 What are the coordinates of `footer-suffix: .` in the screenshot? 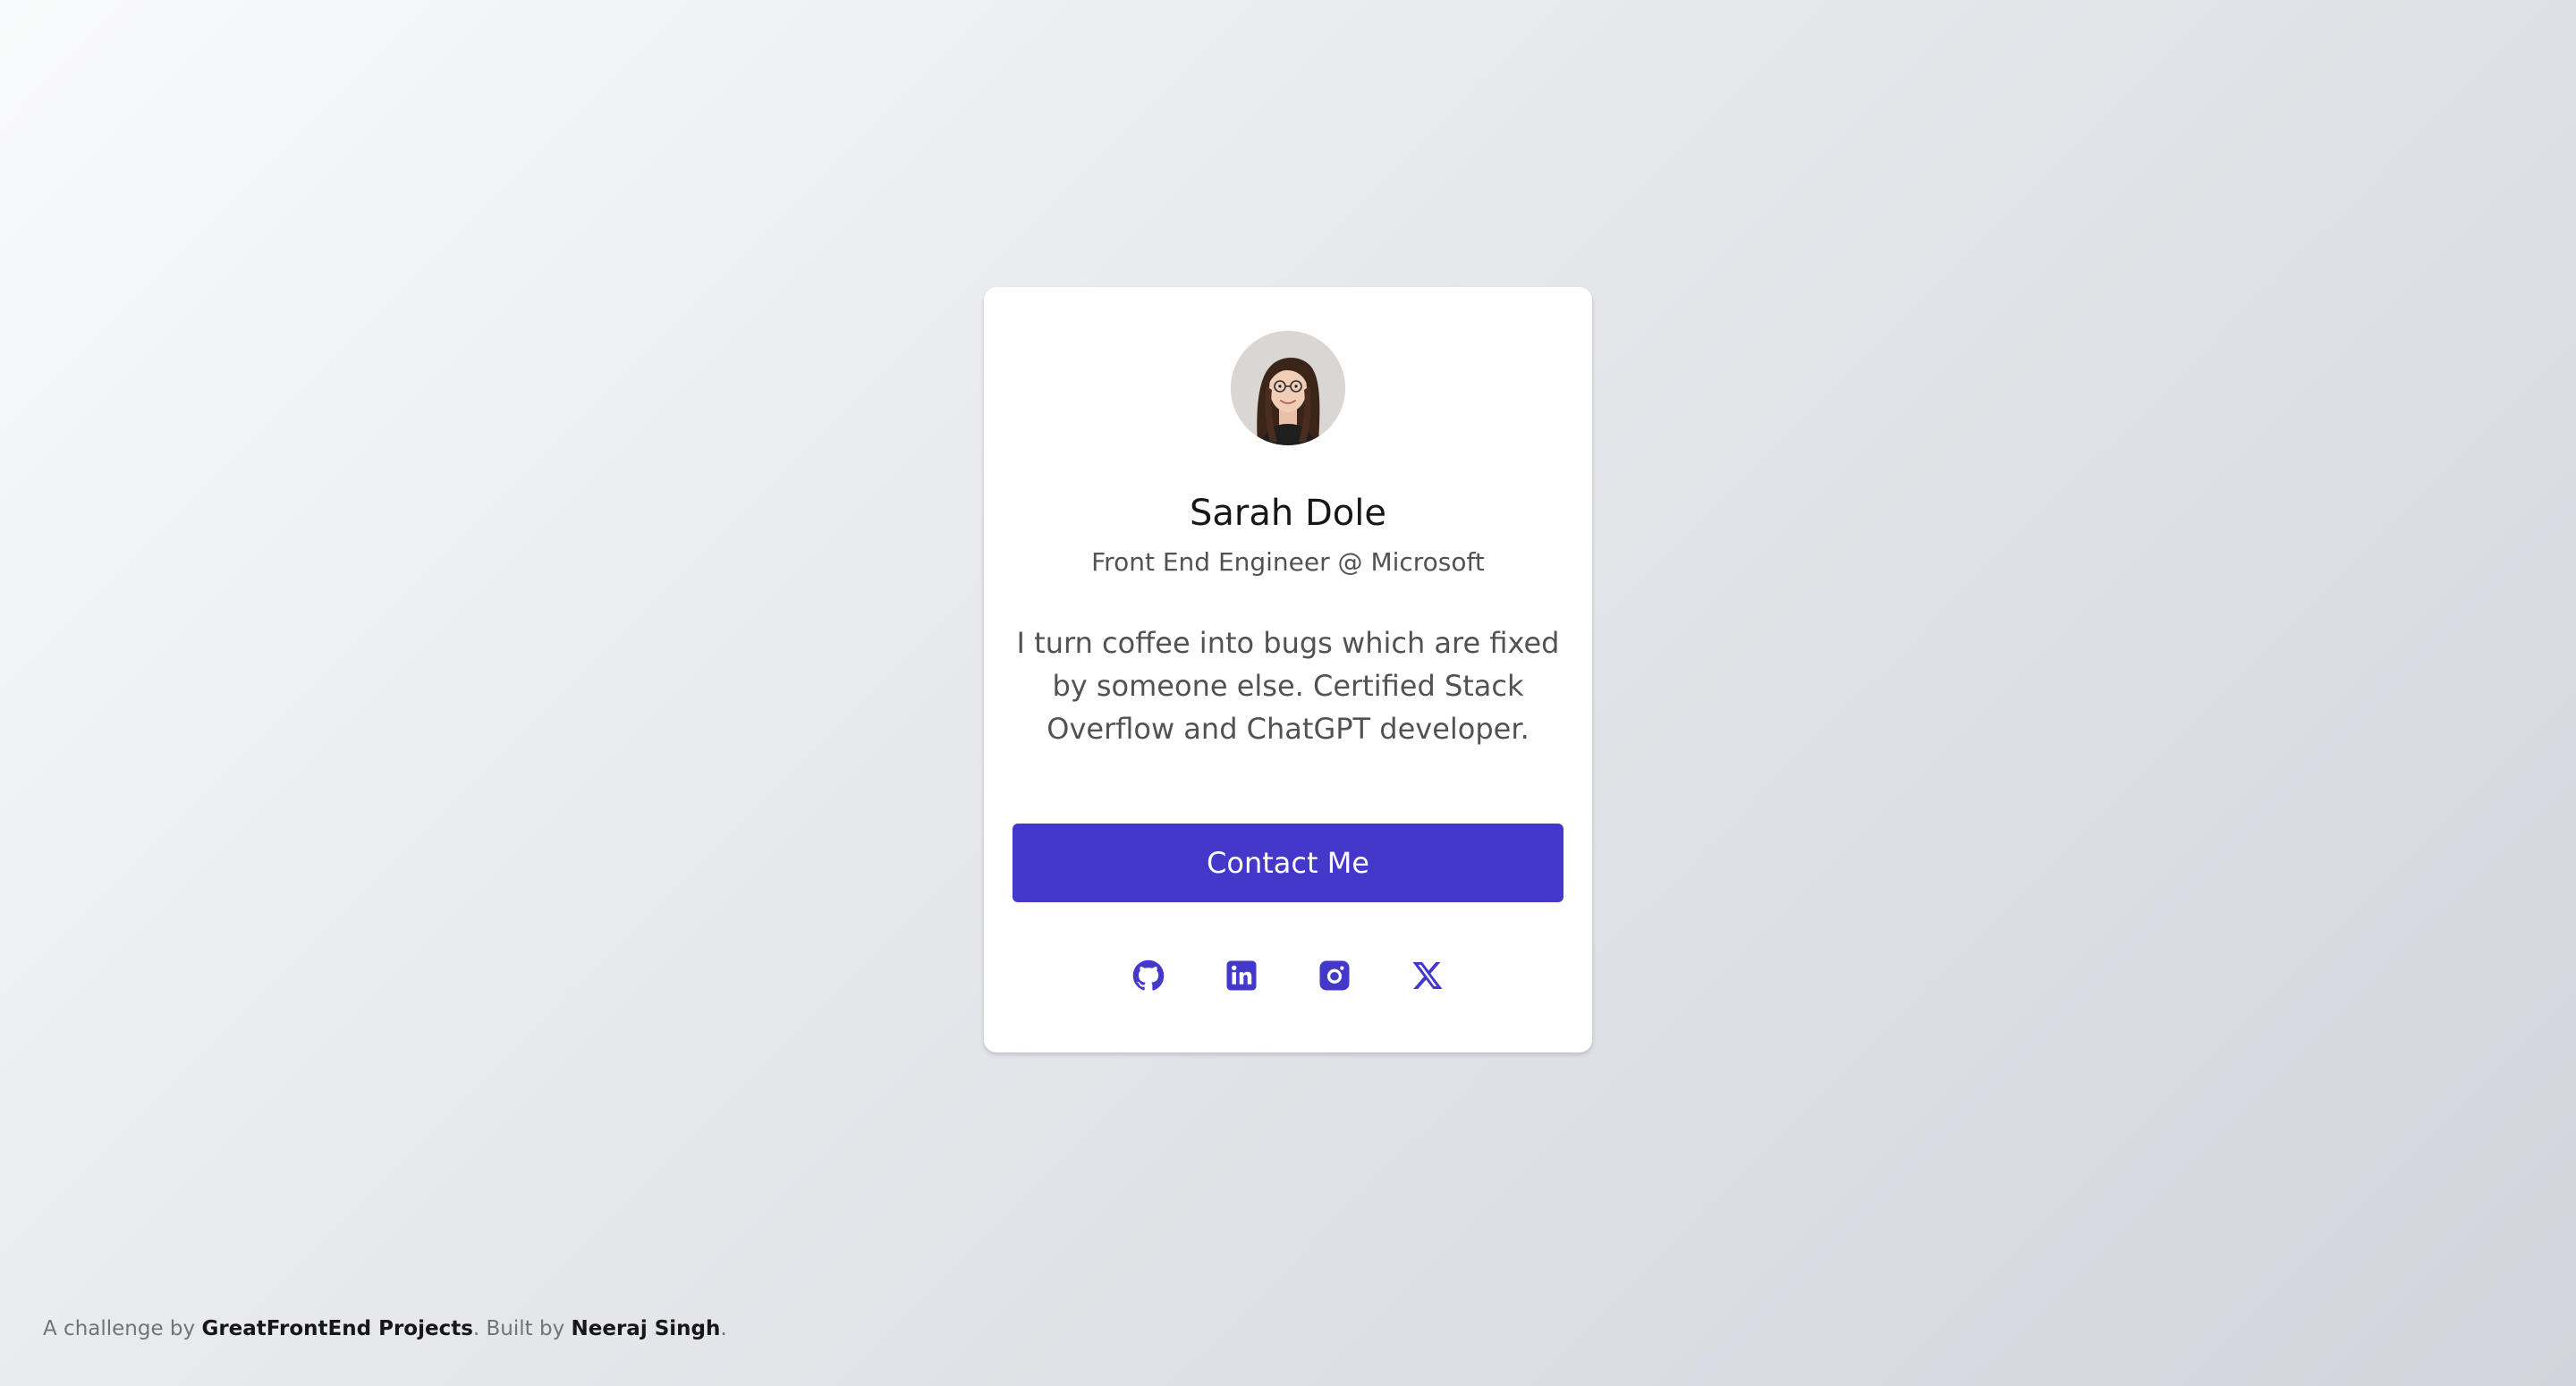 It's located at (723, 1328).